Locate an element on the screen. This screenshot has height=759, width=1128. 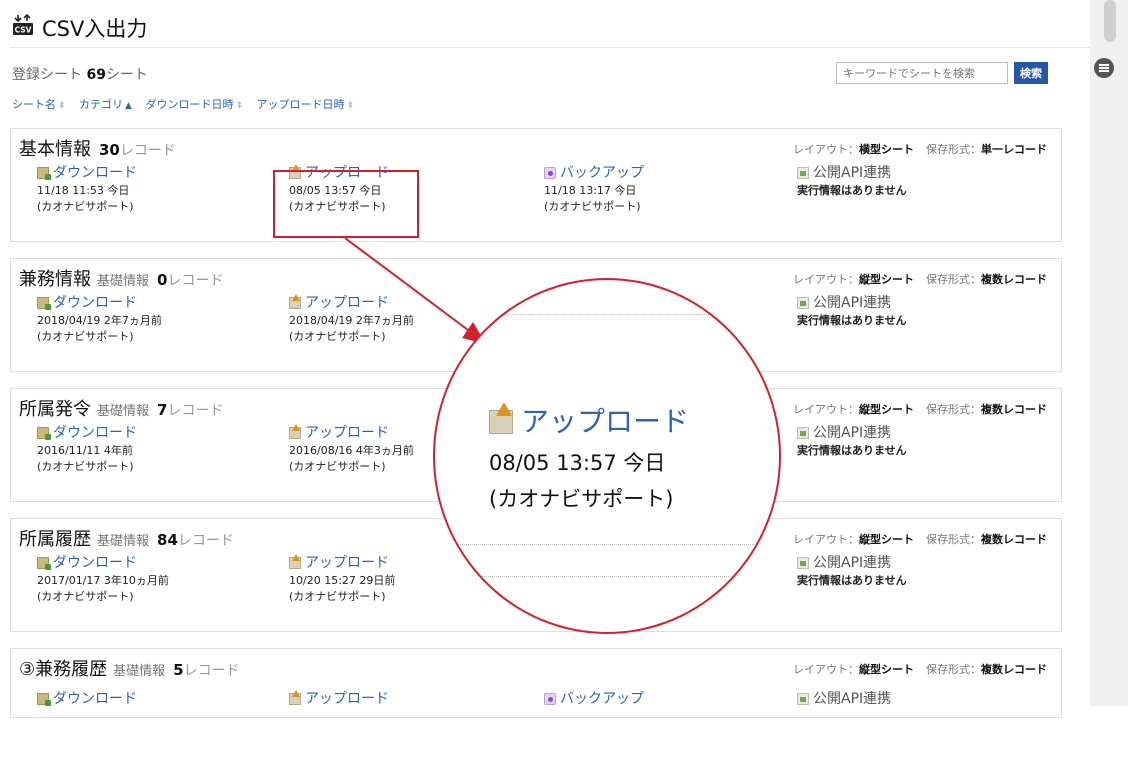
api-icon is located at coordinates (803, 433).